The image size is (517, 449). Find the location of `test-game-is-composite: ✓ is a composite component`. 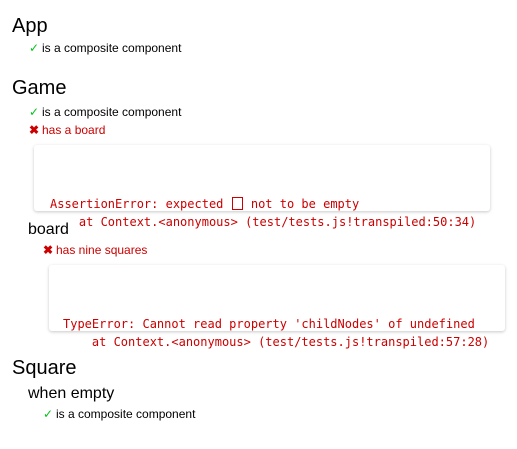

test-game-is-composite: ✓ is a composite component is located at coordinates (104, 112).